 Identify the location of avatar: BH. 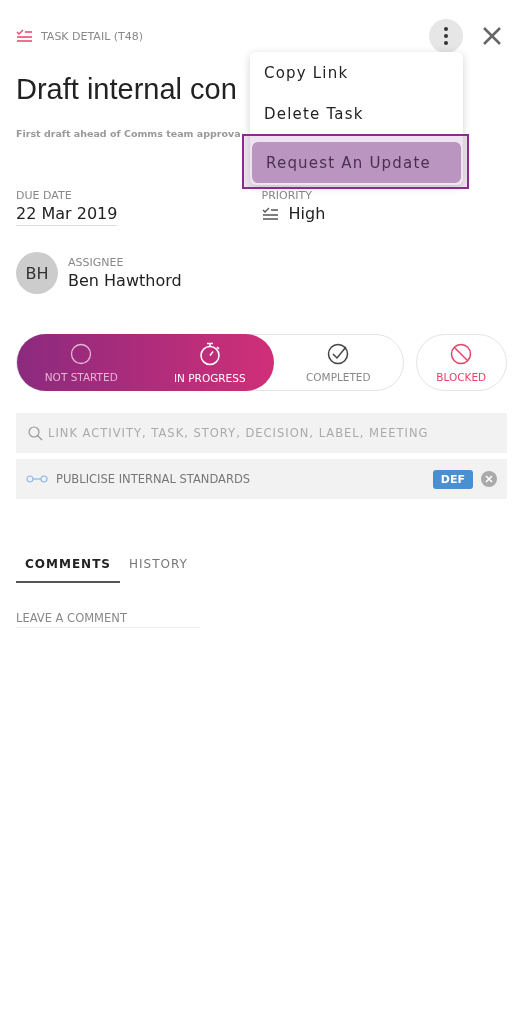
(37, 273).